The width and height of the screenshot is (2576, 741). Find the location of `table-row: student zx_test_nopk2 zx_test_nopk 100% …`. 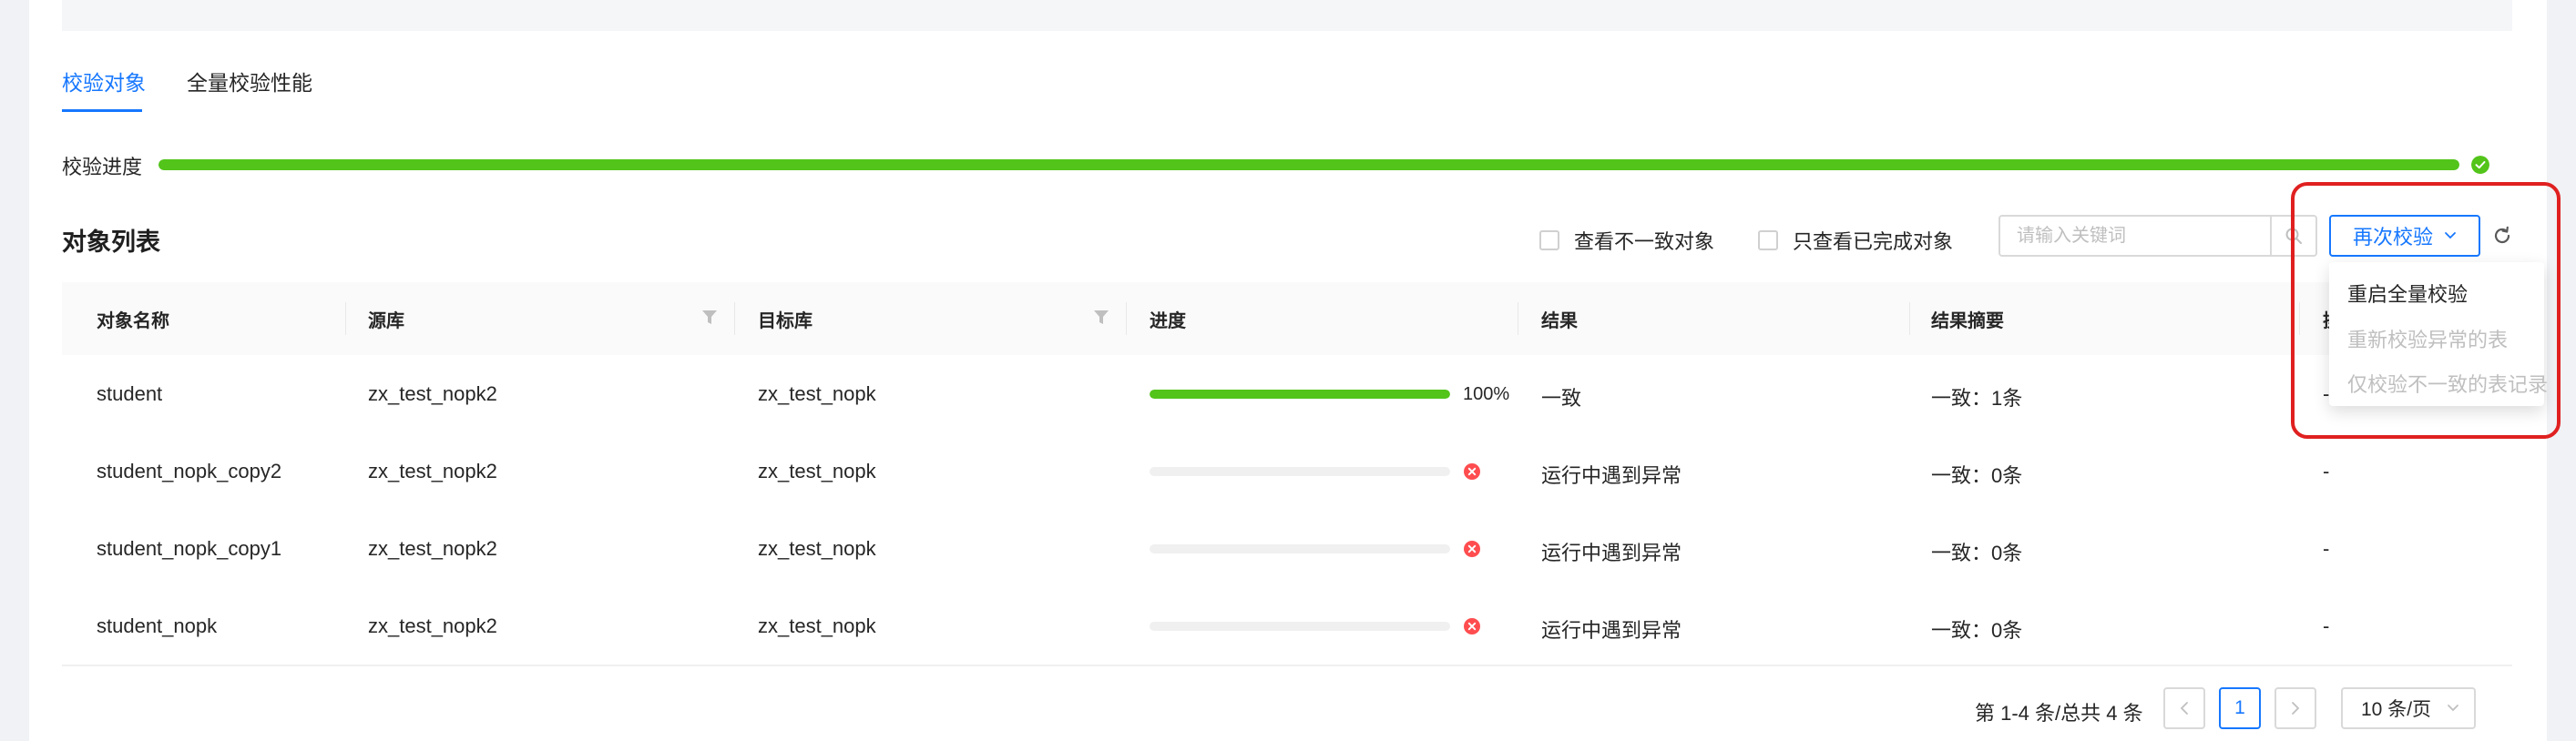

table-row: student zx_test_nopk2 zx_test_nopk 100% … is located at coordinates (1287, 394).